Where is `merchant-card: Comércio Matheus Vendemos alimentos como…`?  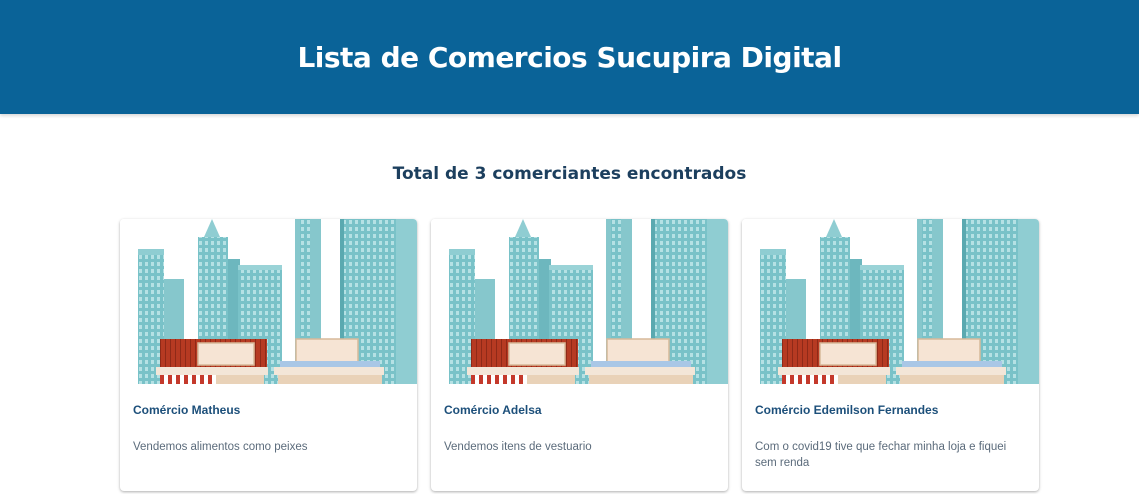 merchant-card: Comércio Matheus Vendemos alimentos como… is located at coordinates (268, 355).